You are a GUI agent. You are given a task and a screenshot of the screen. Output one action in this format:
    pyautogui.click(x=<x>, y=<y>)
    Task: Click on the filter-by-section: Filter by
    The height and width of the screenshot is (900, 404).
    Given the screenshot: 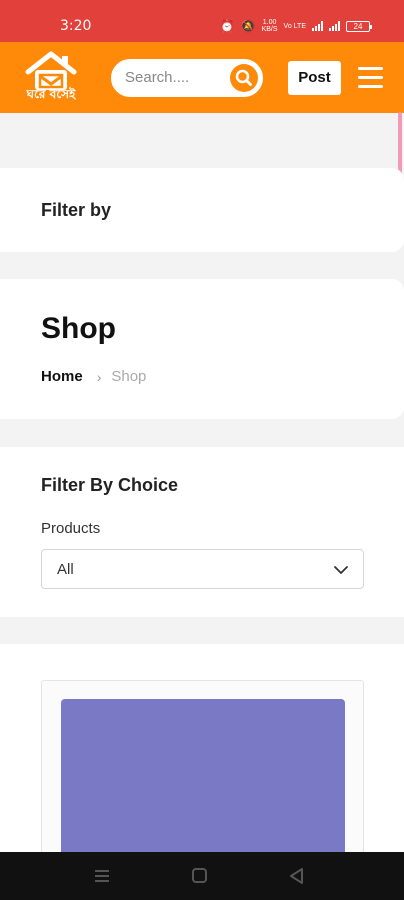 What is the action you would take?
    pyautogui.click(x=202, y=210)
    